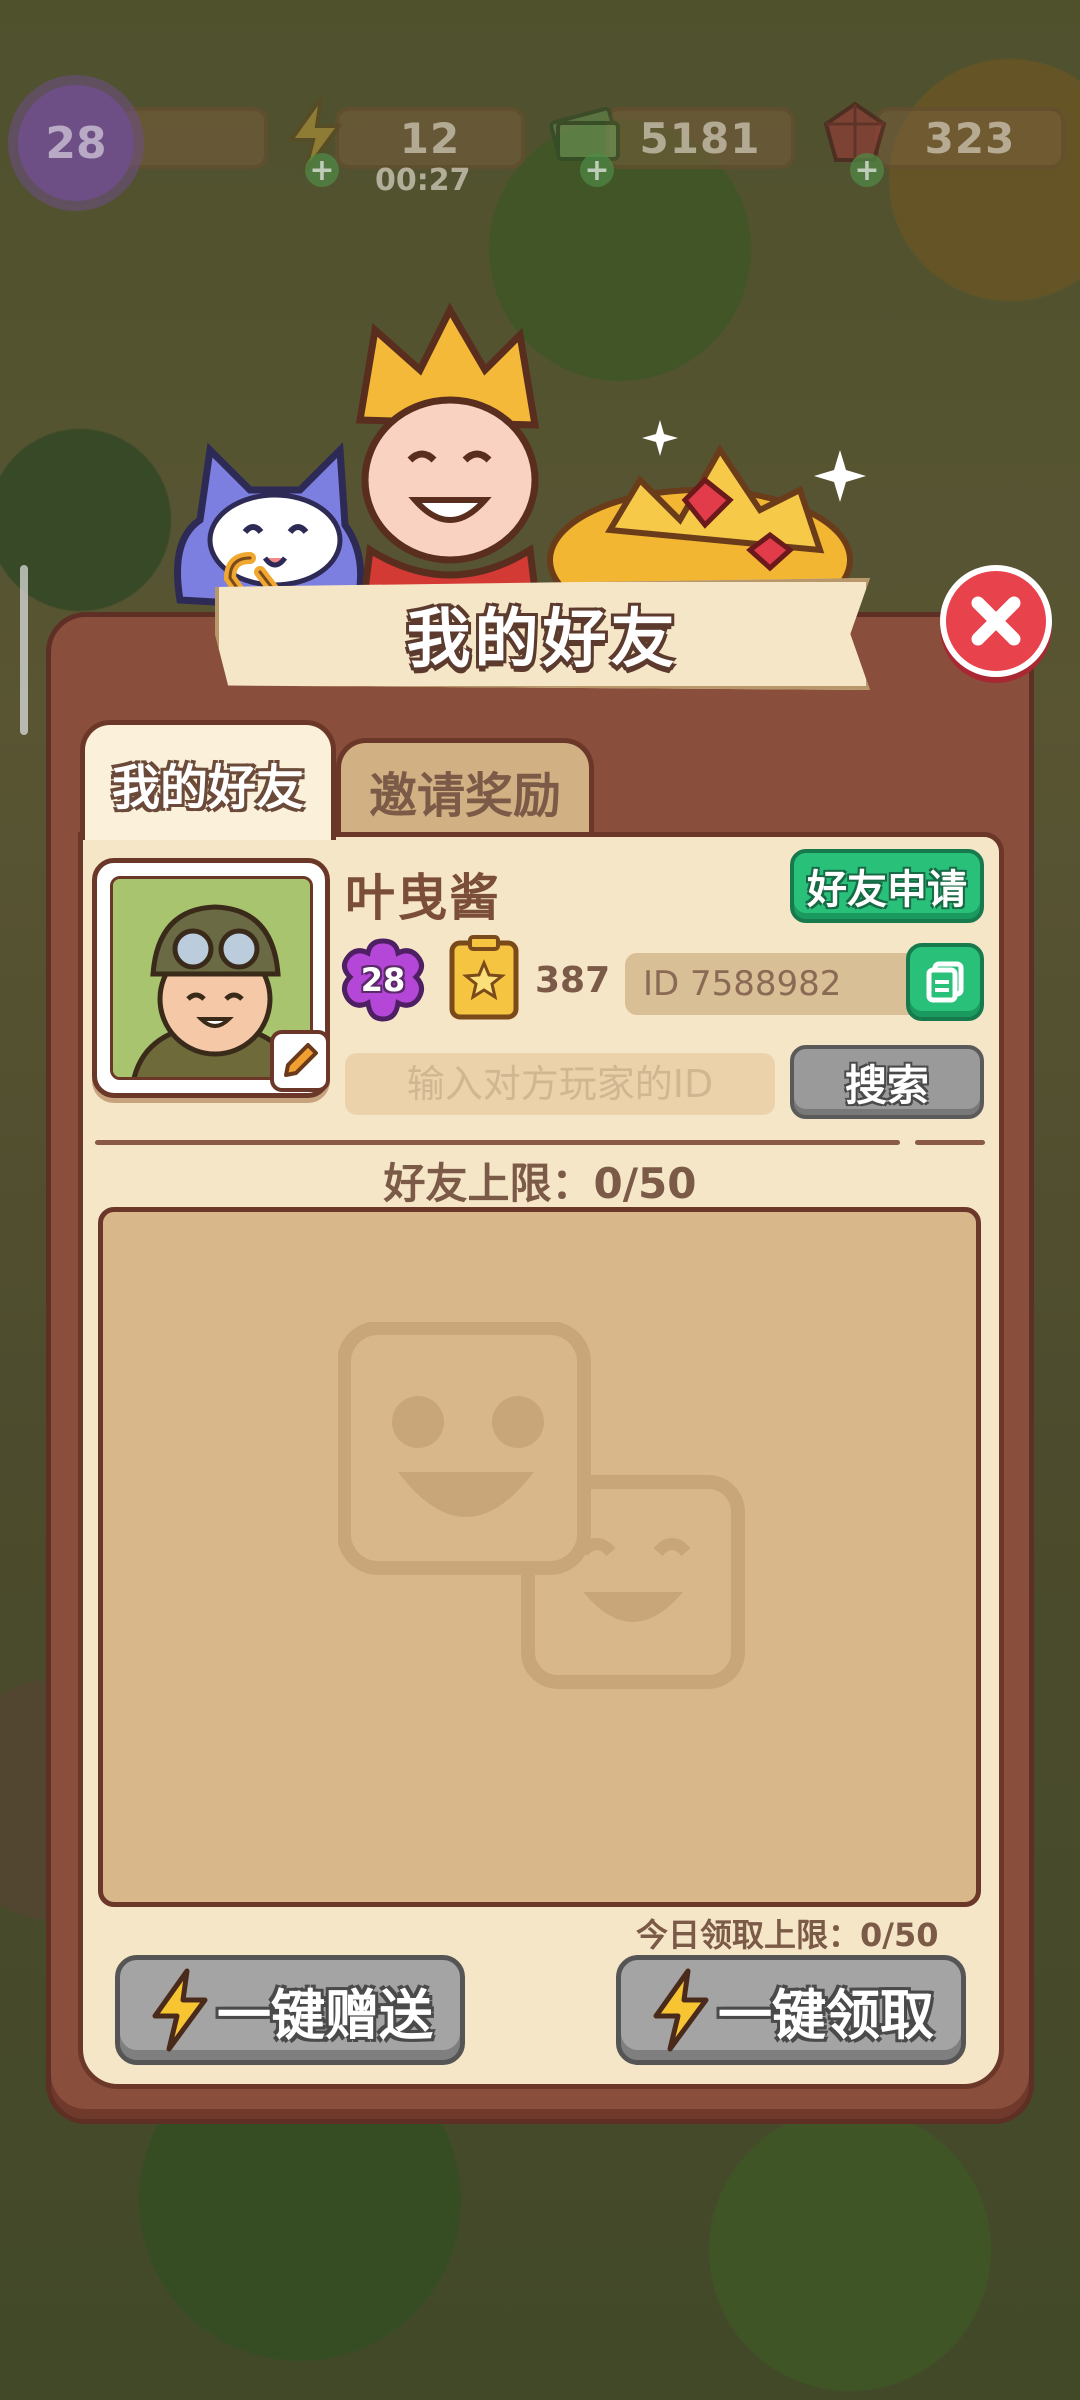 The width and height of the screenshot is (1080, 2400). Describe the element at coordinates (465, 788) in the screenshot. I see `tab-invite-rewards: 邀请奖励` at that location.